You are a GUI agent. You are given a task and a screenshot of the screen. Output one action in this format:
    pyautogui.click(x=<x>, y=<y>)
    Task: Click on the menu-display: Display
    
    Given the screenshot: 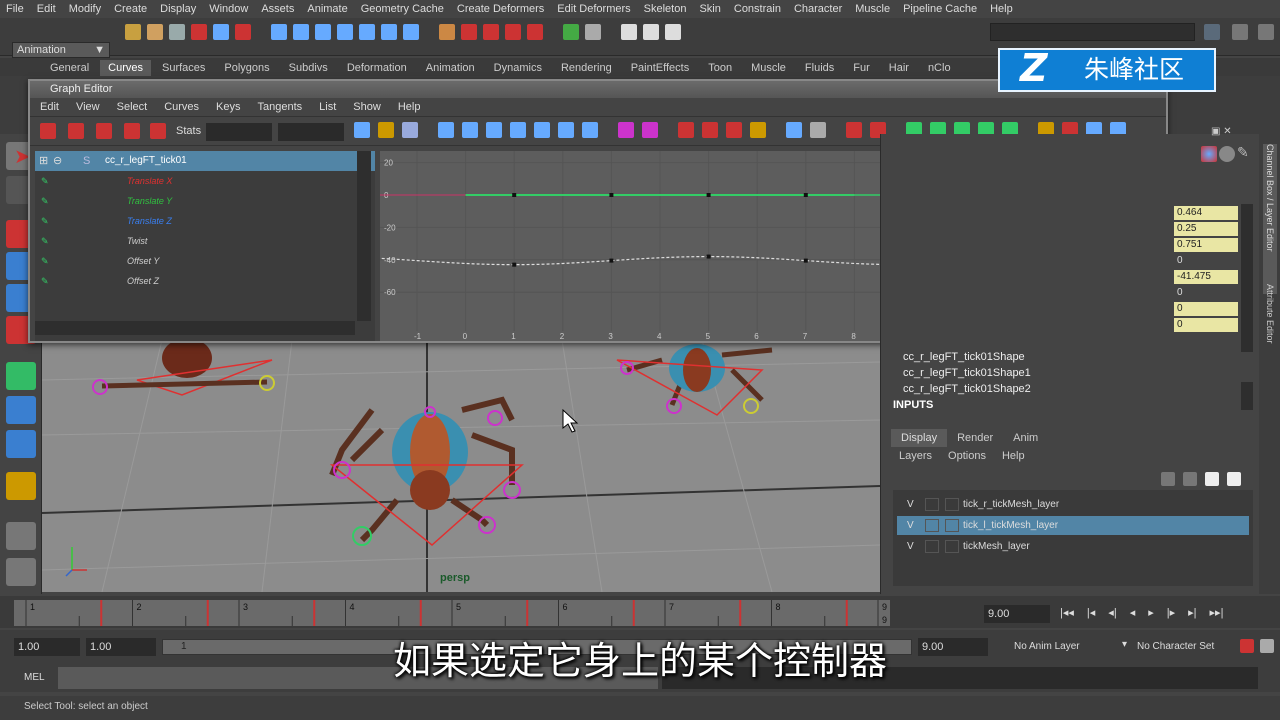 What is the action you would take?
    pyautogui.click(x=178, y=9)
    